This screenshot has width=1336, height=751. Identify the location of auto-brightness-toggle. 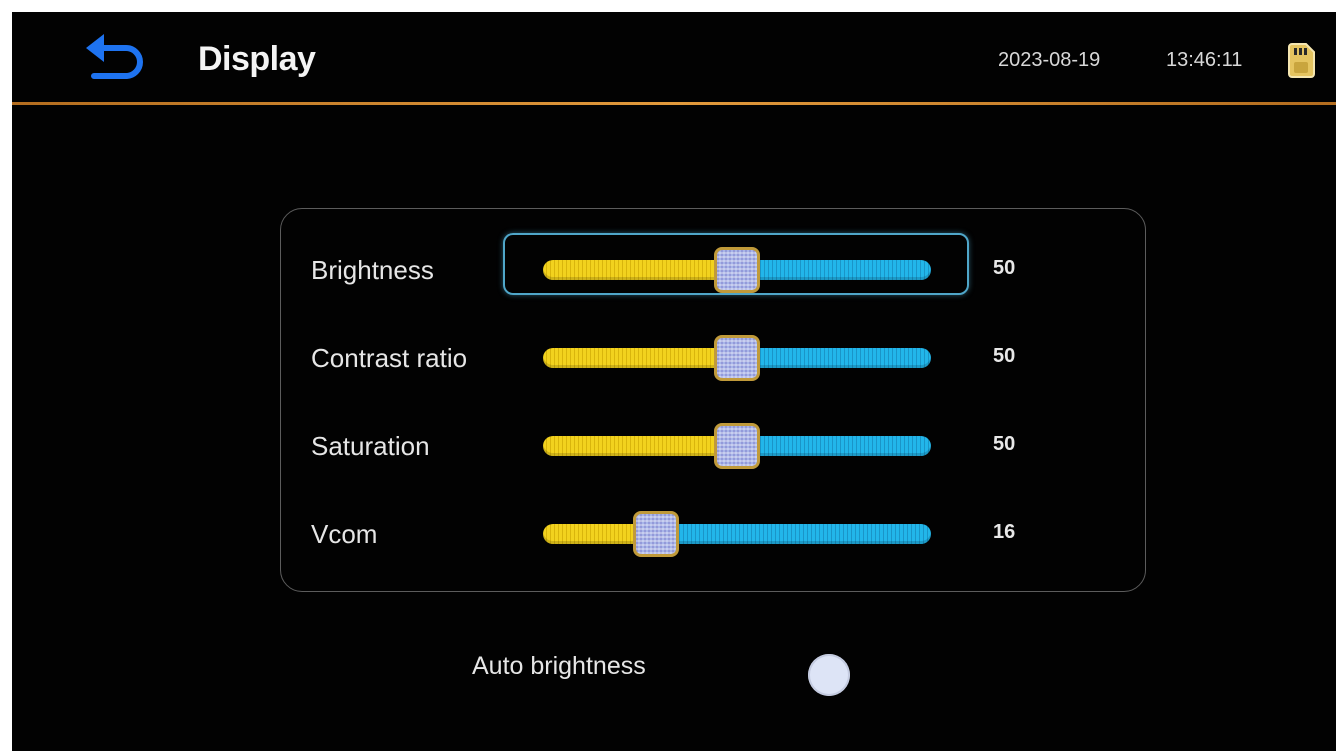
(829, 675).